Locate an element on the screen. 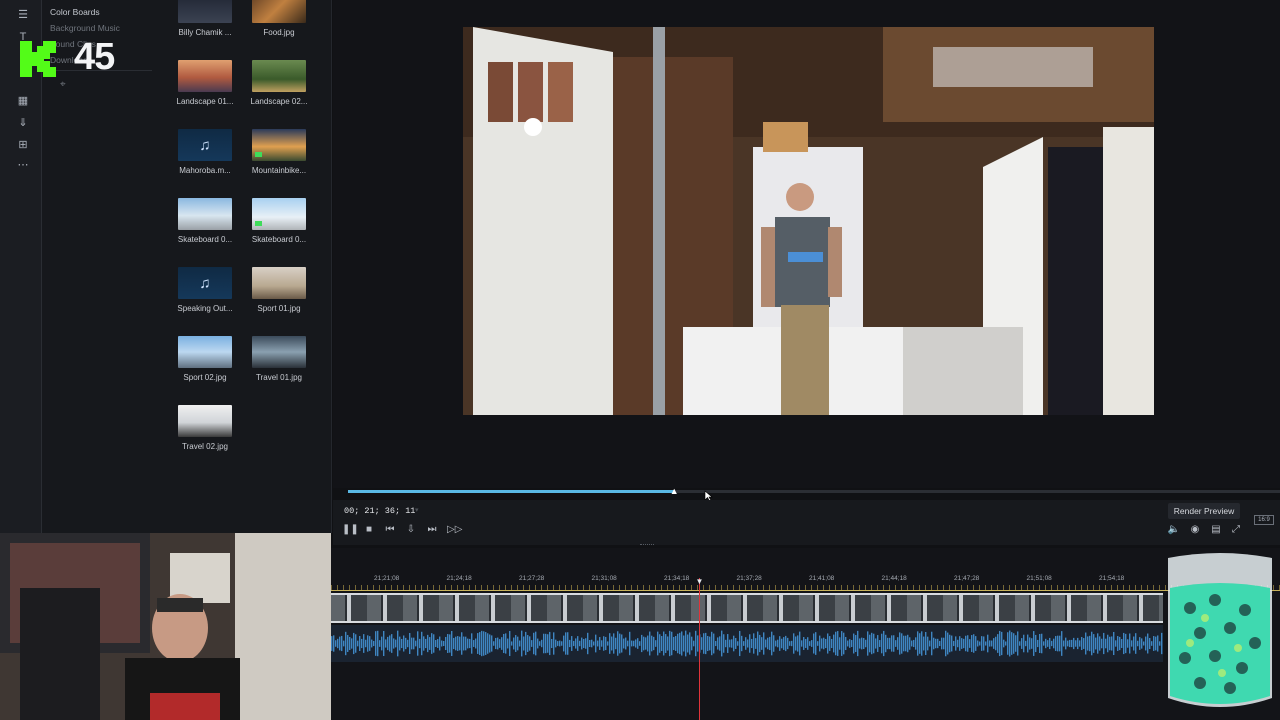  ruler-time-label: 21;27;28 is located at coordinates (532, 578).